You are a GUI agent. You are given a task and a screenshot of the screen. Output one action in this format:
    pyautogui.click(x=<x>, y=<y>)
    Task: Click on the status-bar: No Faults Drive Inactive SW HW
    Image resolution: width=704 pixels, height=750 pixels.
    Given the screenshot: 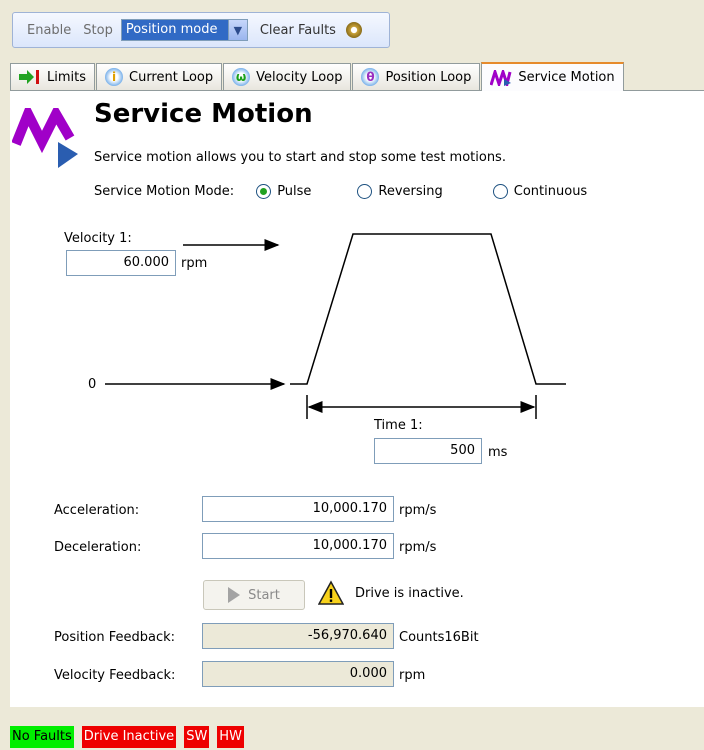 What is the action you would take?
    pyautogui.click(x=131, y=737)
    